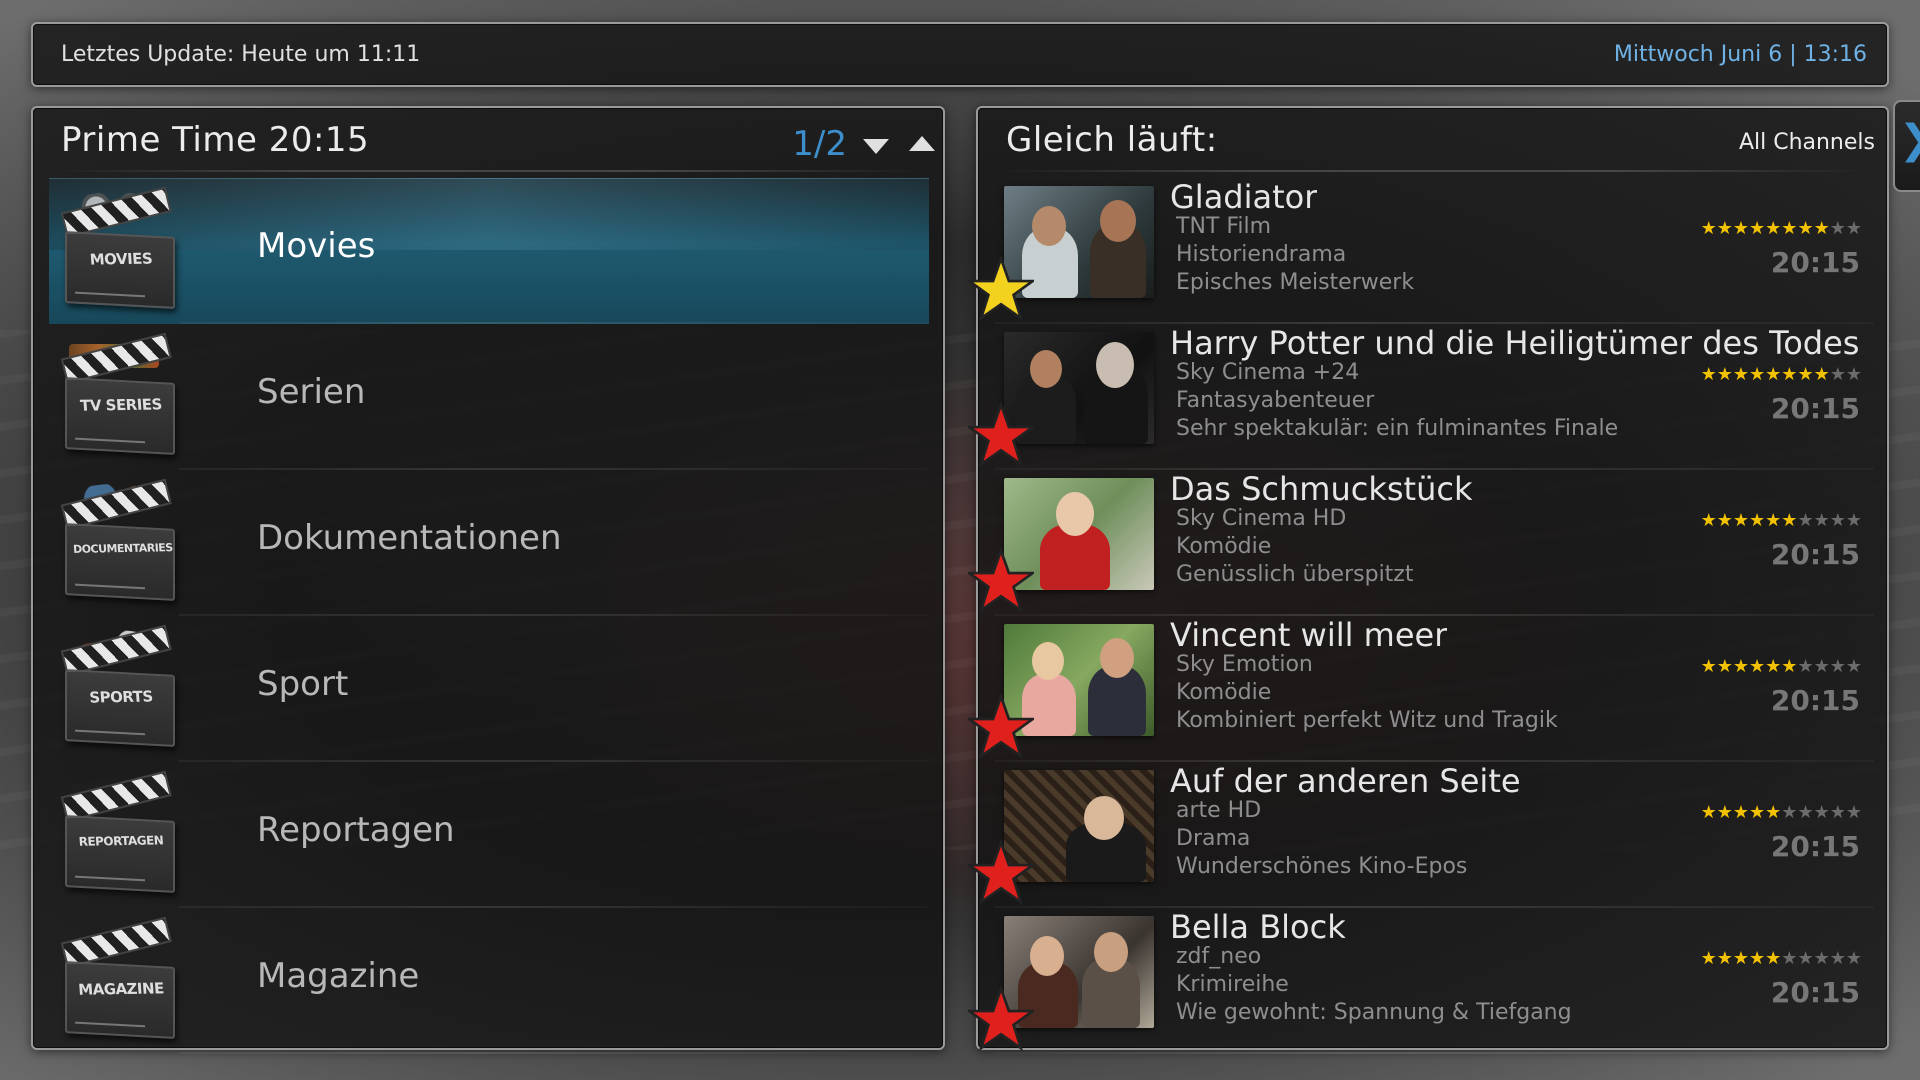  Describe the element at coordinates (489, 397) in the screenshot. I see `category-item-serien: TV SERIES Serien` at that location.